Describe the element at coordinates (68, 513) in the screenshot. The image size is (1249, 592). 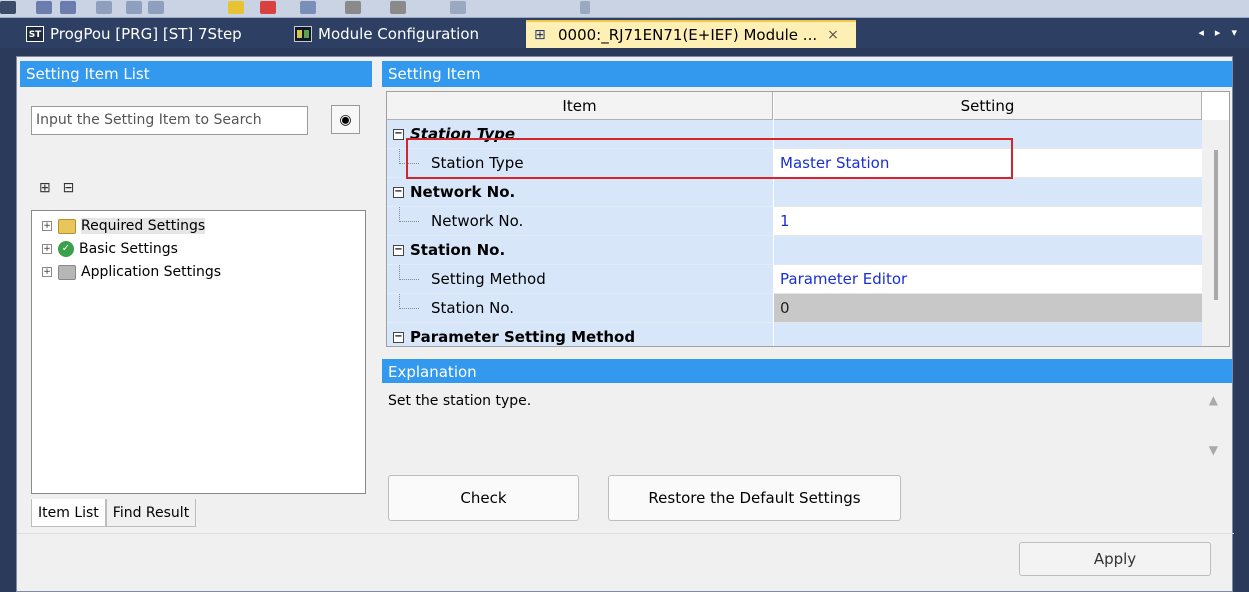
I see `tab-item-list: Item List` at that location.